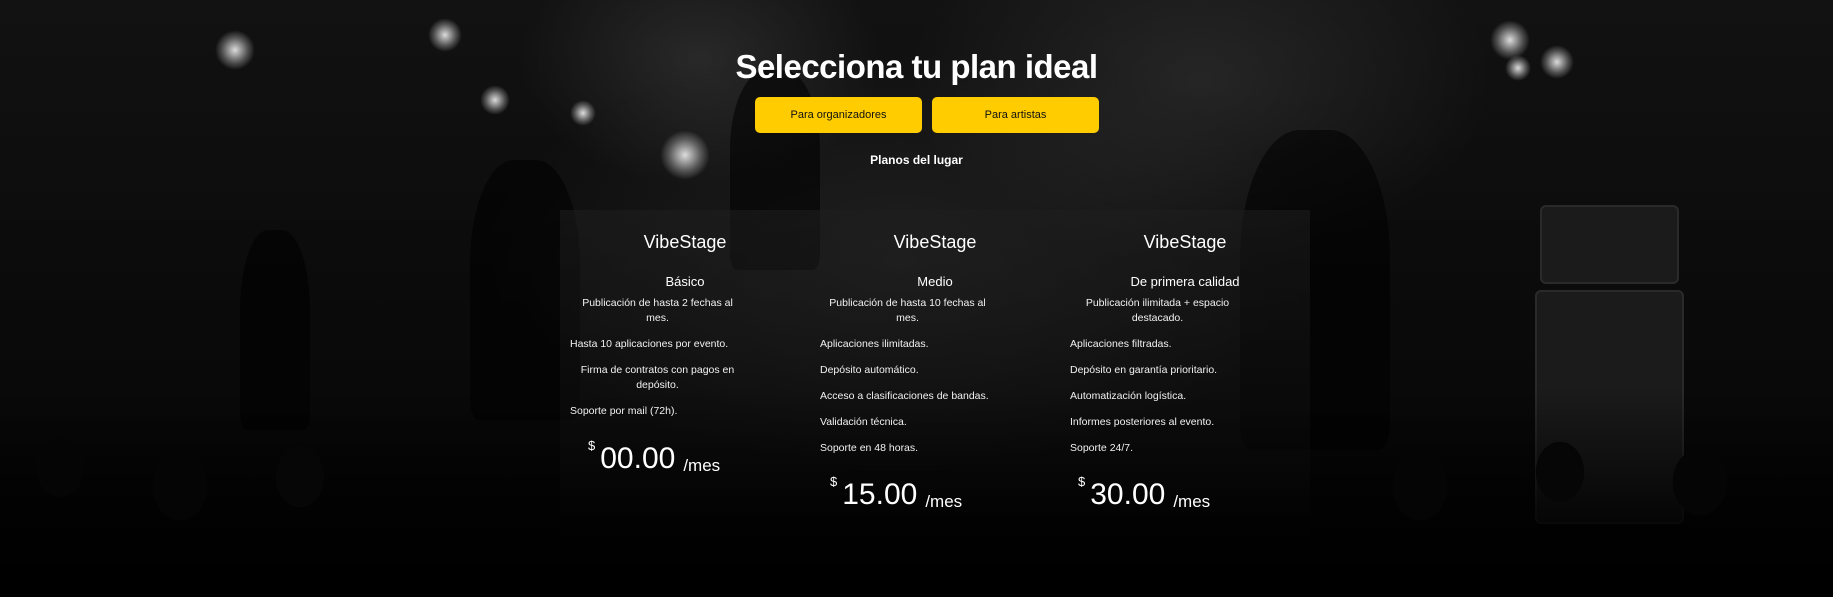  I want to click on feature-item: Aplicaciones ilimitadas., so click(874, 344).